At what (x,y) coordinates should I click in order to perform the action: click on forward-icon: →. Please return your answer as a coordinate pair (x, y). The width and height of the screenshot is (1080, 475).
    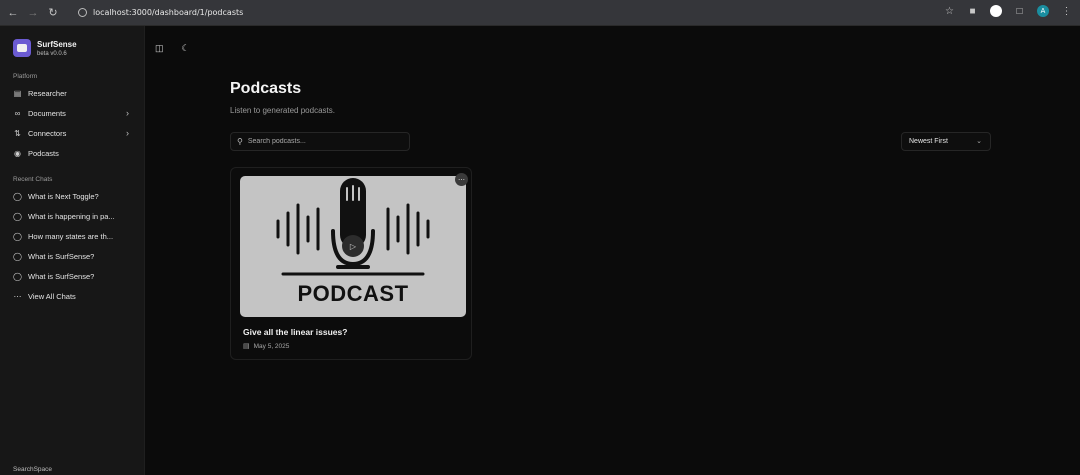
    Looking at the image, I should click on (33, 13).